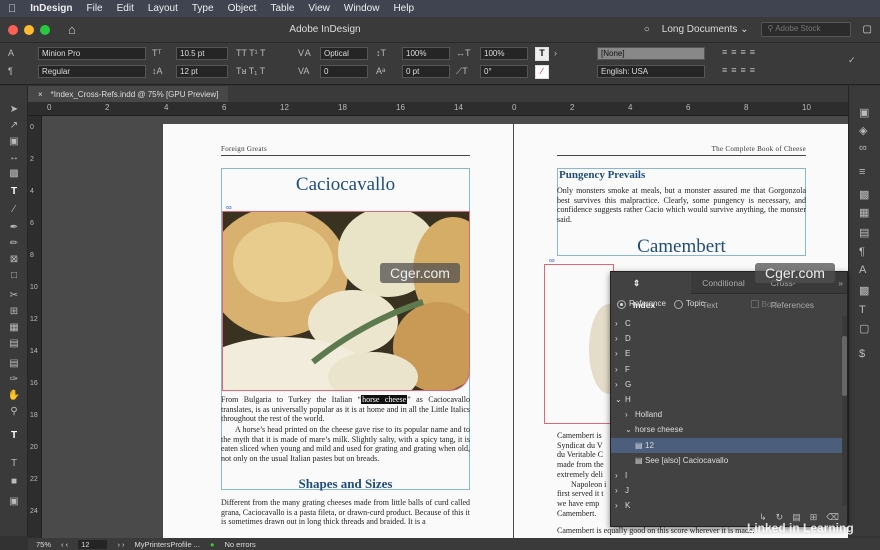 The height and width of the screenshot is (550, 880). I want to click on zoom-field: 75%, so click(43, 544).